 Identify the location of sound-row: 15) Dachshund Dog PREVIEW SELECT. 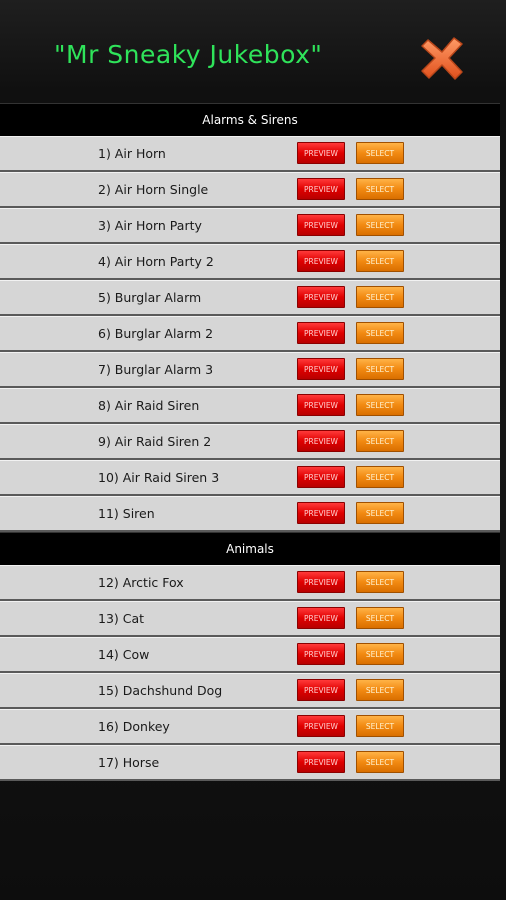
(250, 691).